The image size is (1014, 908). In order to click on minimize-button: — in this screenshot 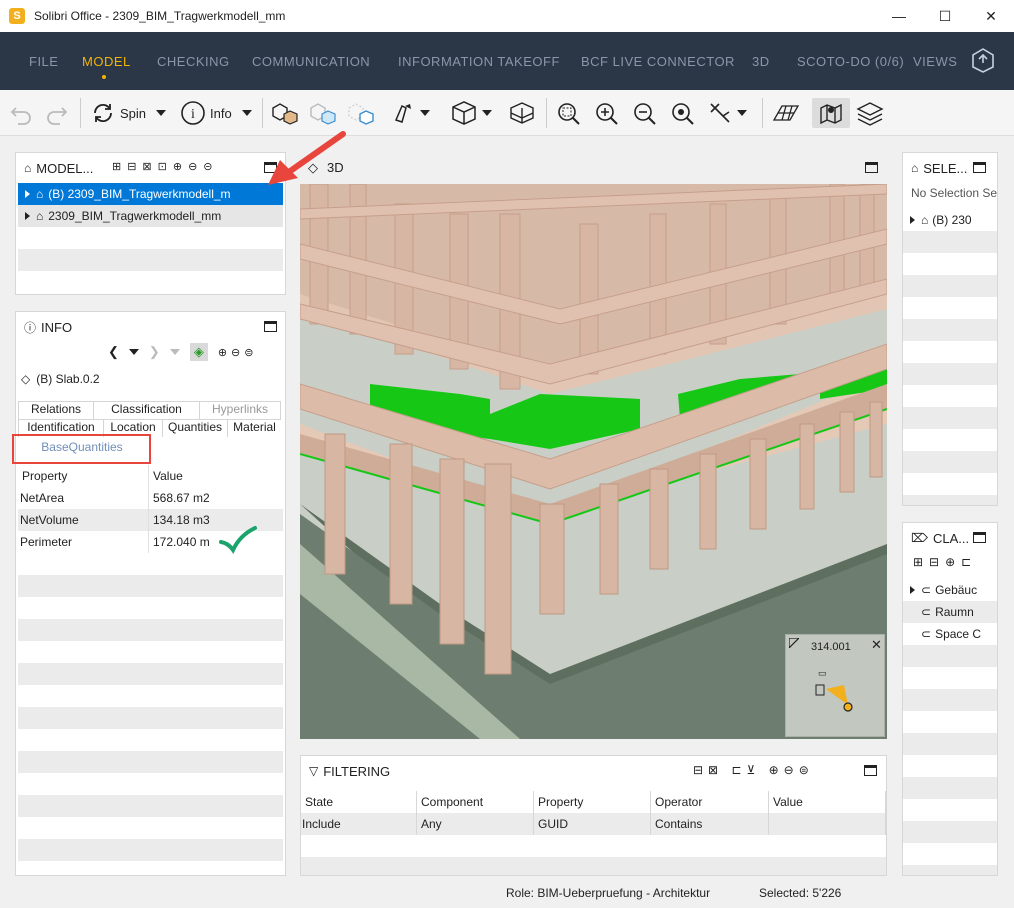, I will do `click(899, 16)`.